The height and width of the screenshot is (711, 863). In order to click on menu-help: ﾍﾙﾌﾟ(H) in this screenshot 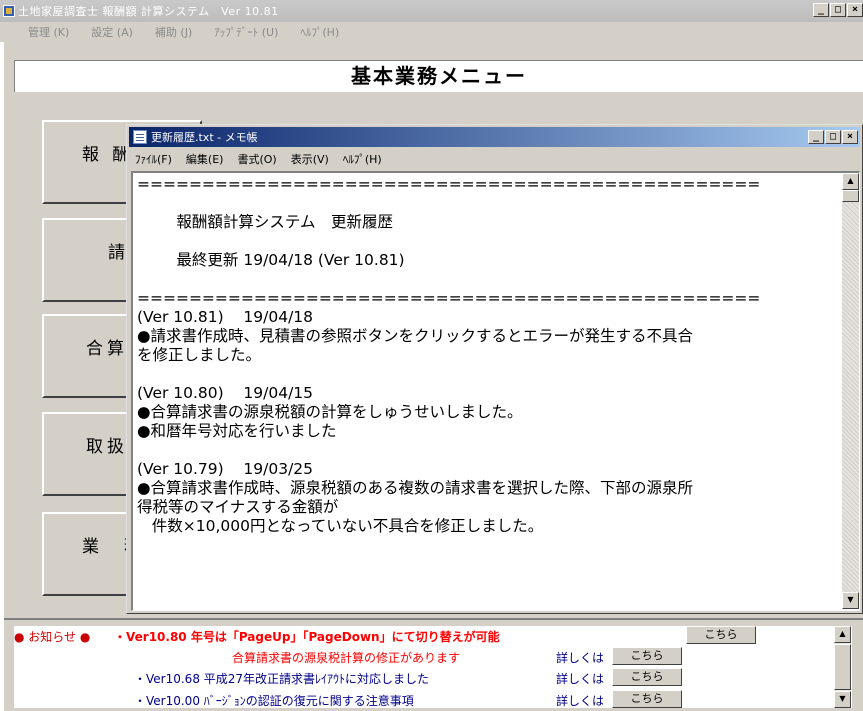, I will do `click(319, 32)`.